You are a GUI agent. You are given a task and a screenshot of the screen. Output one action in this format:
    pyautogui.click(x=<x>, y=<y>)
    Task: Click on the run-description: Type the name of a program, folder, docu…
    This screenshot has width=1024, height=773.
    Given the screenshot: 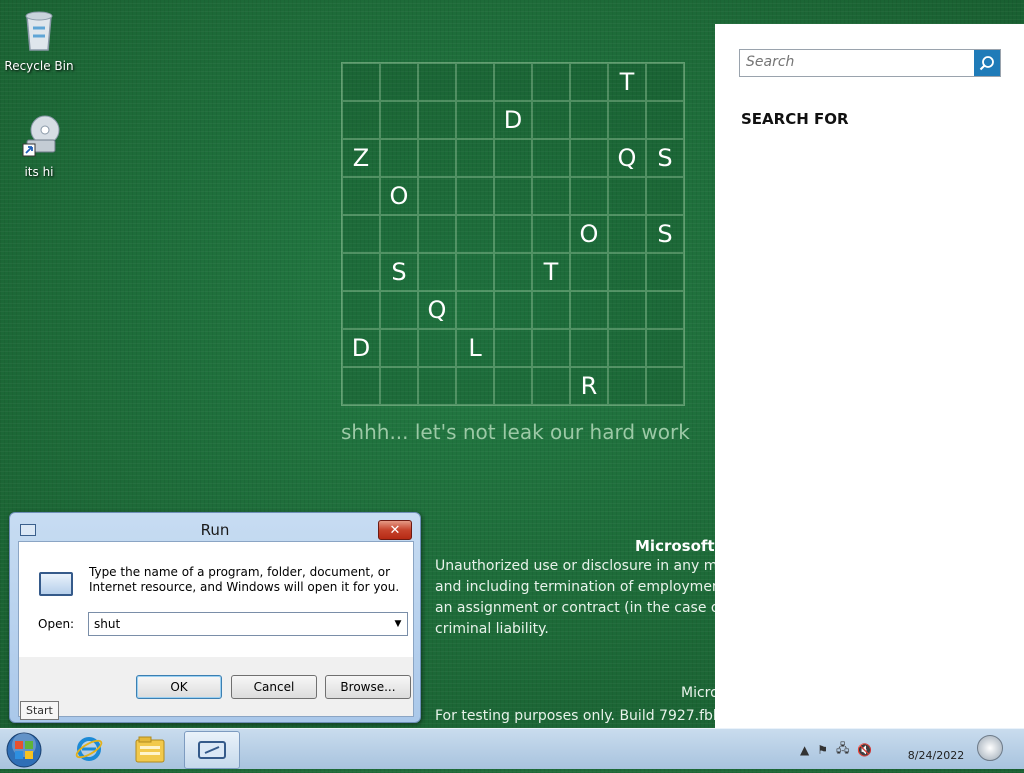 What is the action you would take?
    pyautogui.click(x=244, y=579)
    